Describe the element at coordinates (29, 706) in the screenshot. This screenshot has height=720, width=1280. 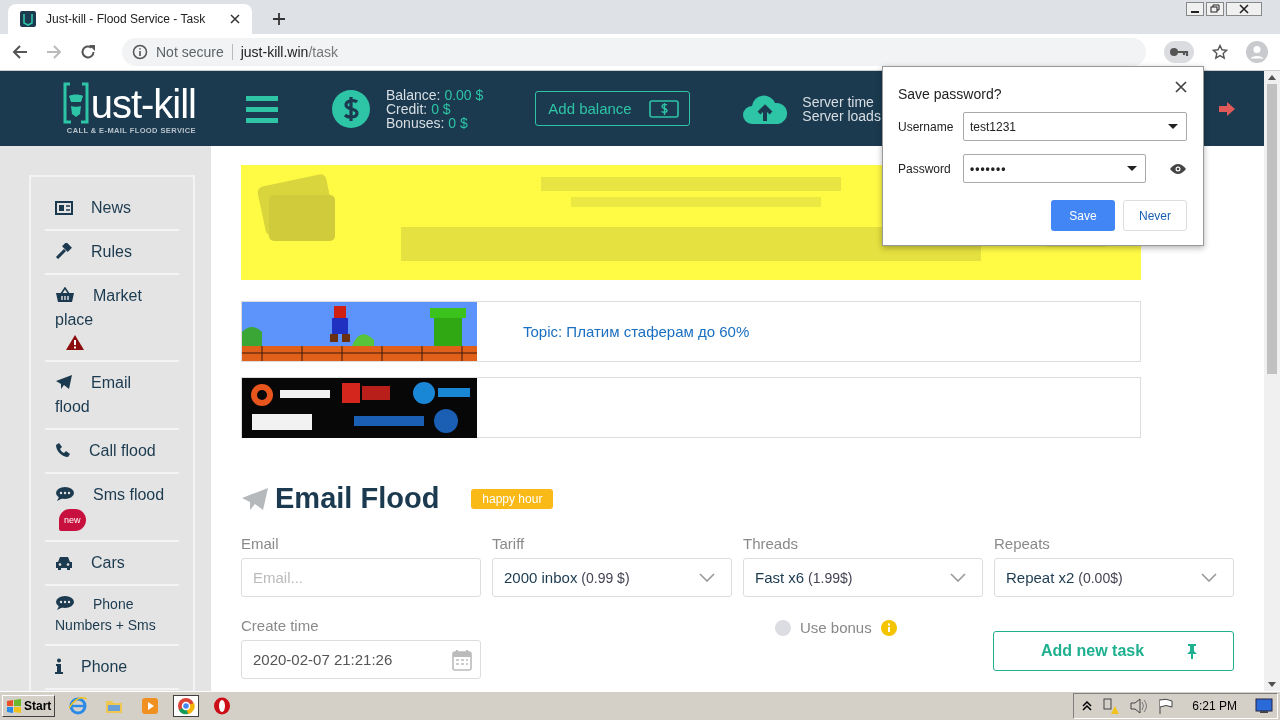
I see `start-button: Start` at that location.